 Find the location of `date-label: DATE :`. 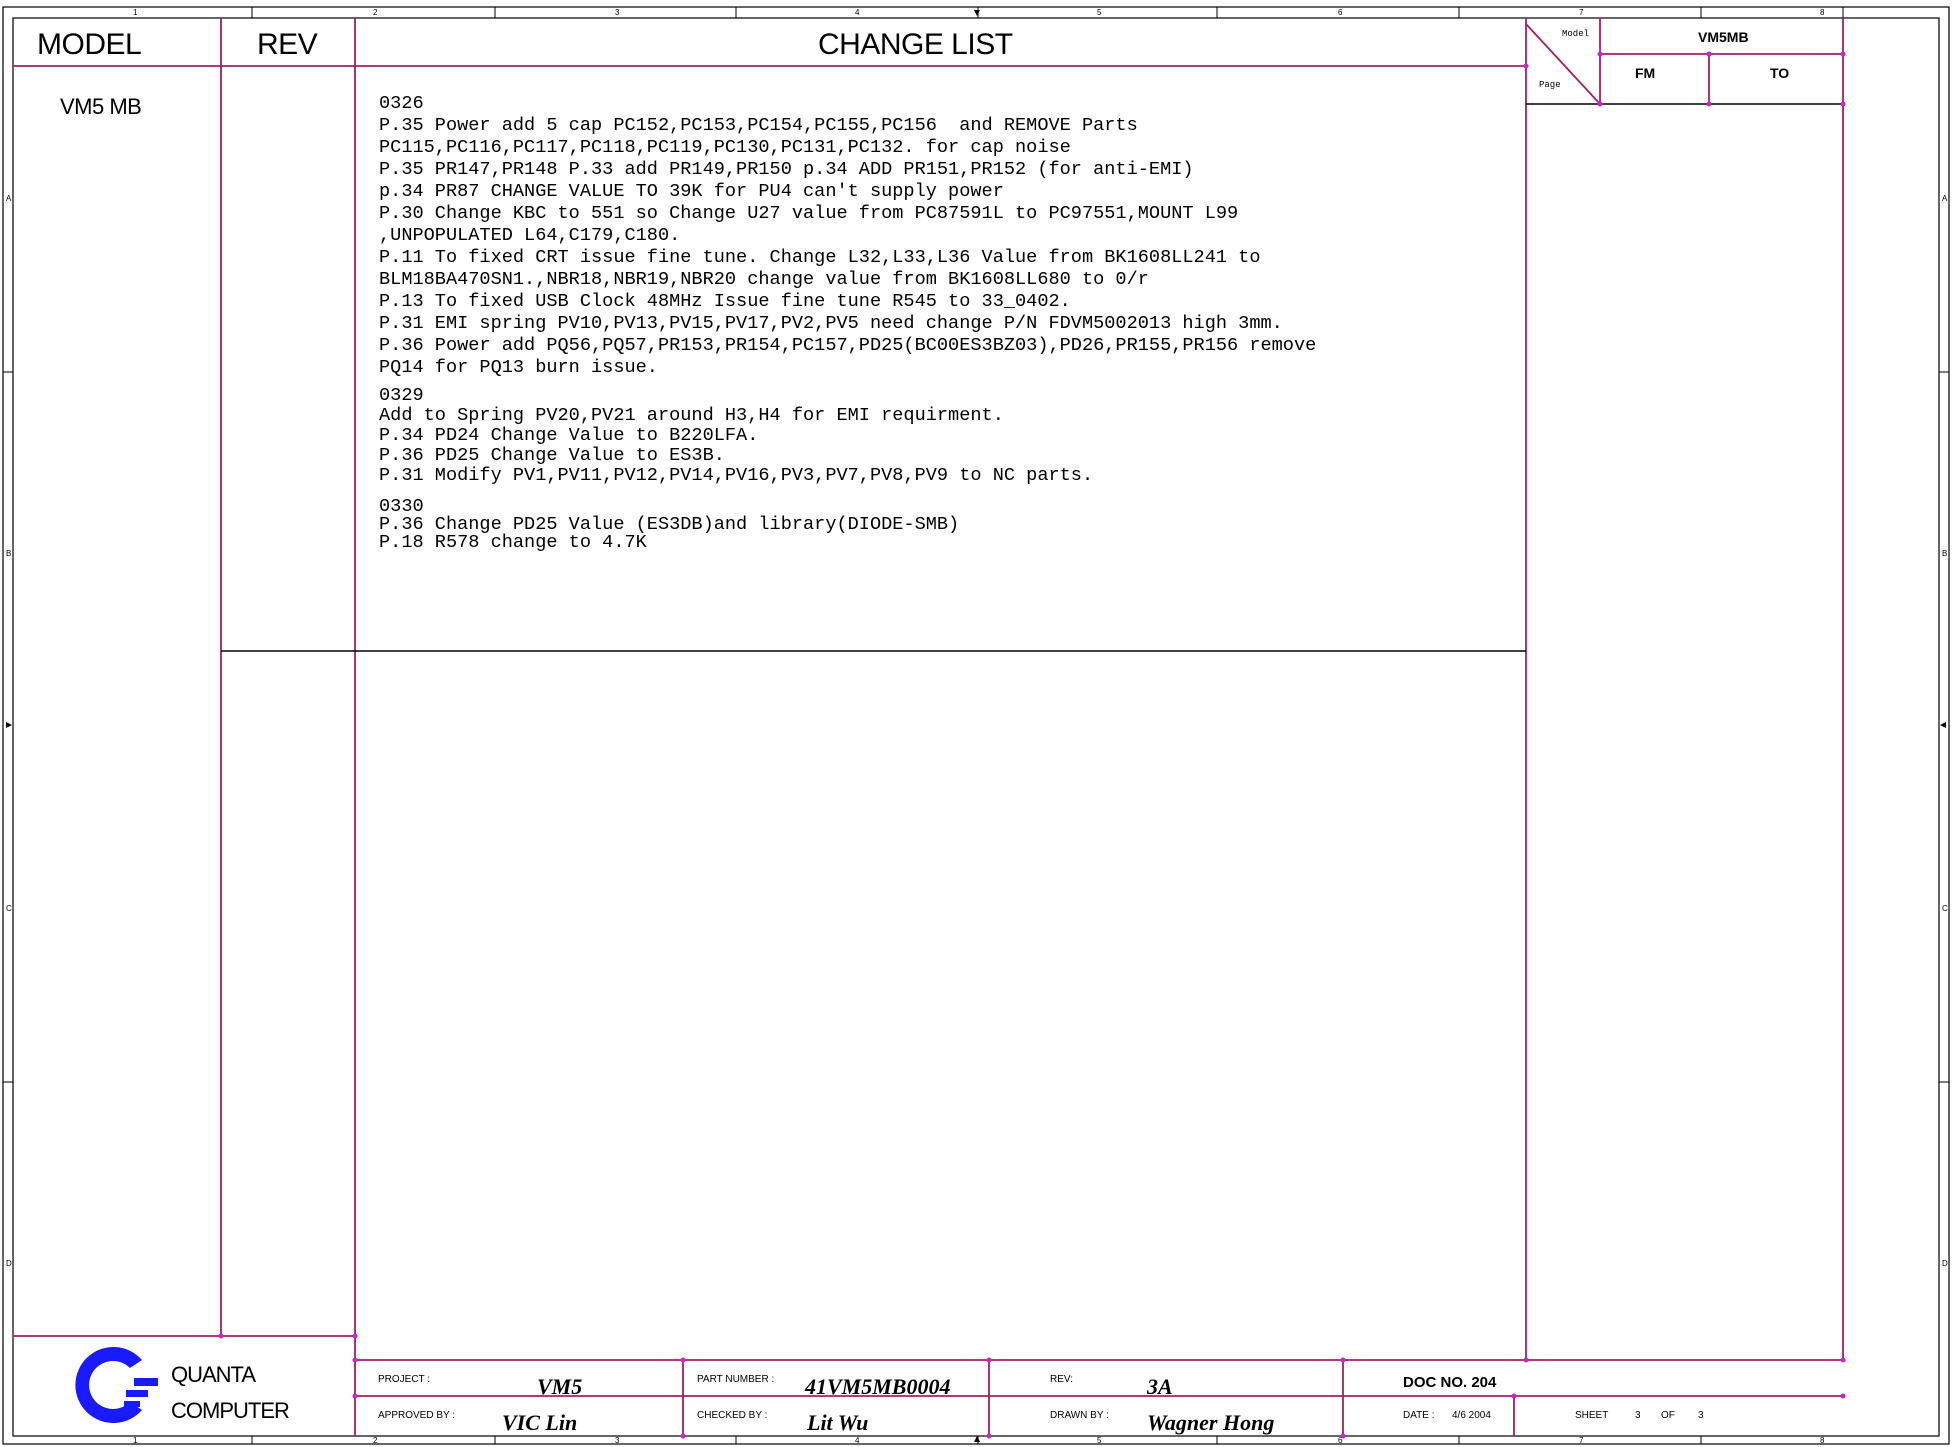

date-label: DATE : is located at coordinates (1419, 1415).